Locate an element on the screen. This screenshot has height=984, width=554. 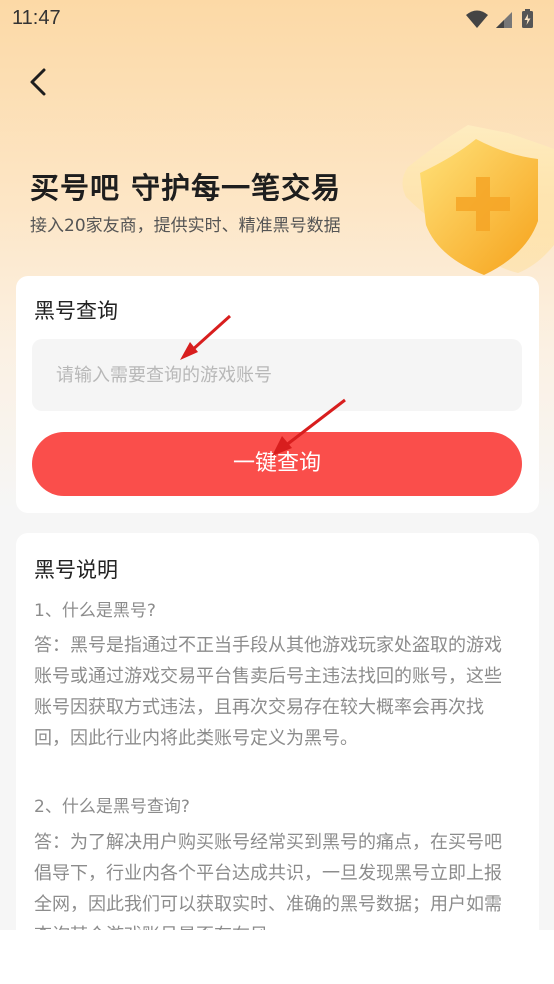
game-account-input is located at coordinates (277, 375).